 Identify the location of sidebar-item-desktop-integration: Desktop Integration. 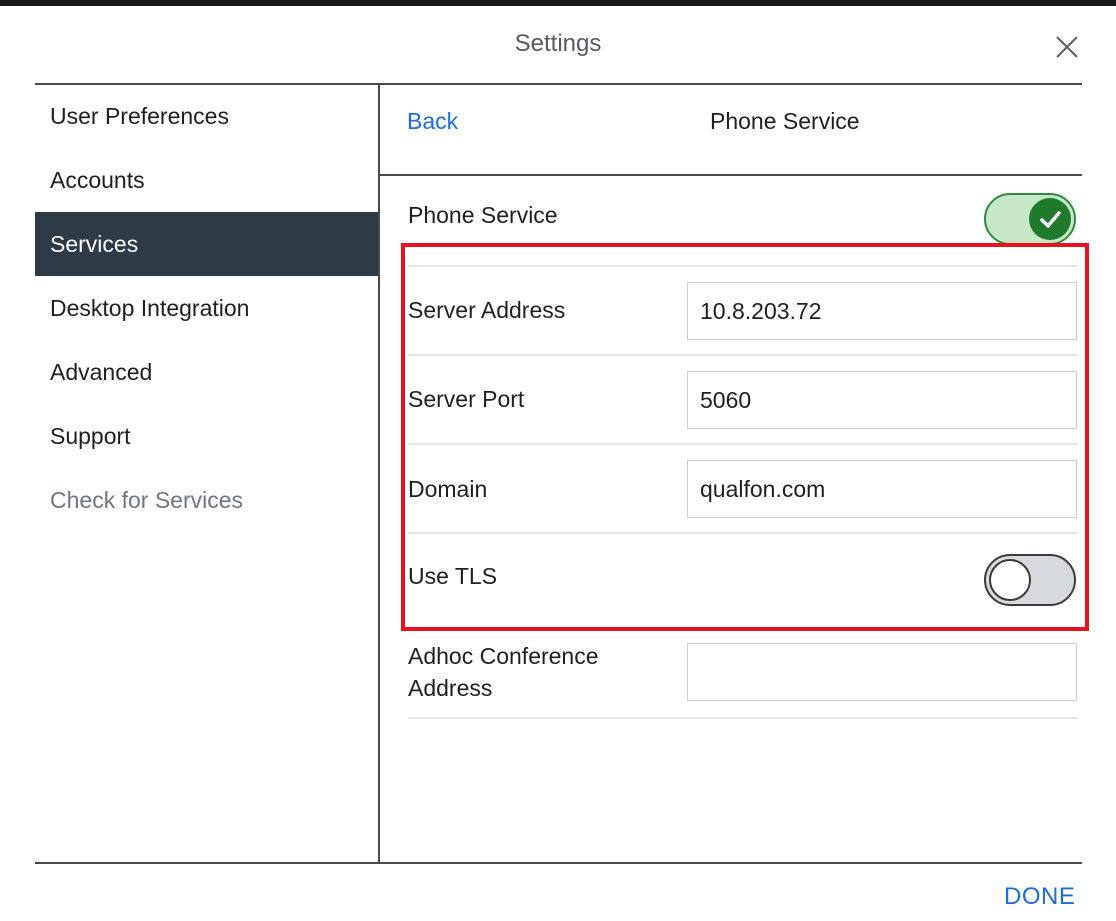
(206, 308).